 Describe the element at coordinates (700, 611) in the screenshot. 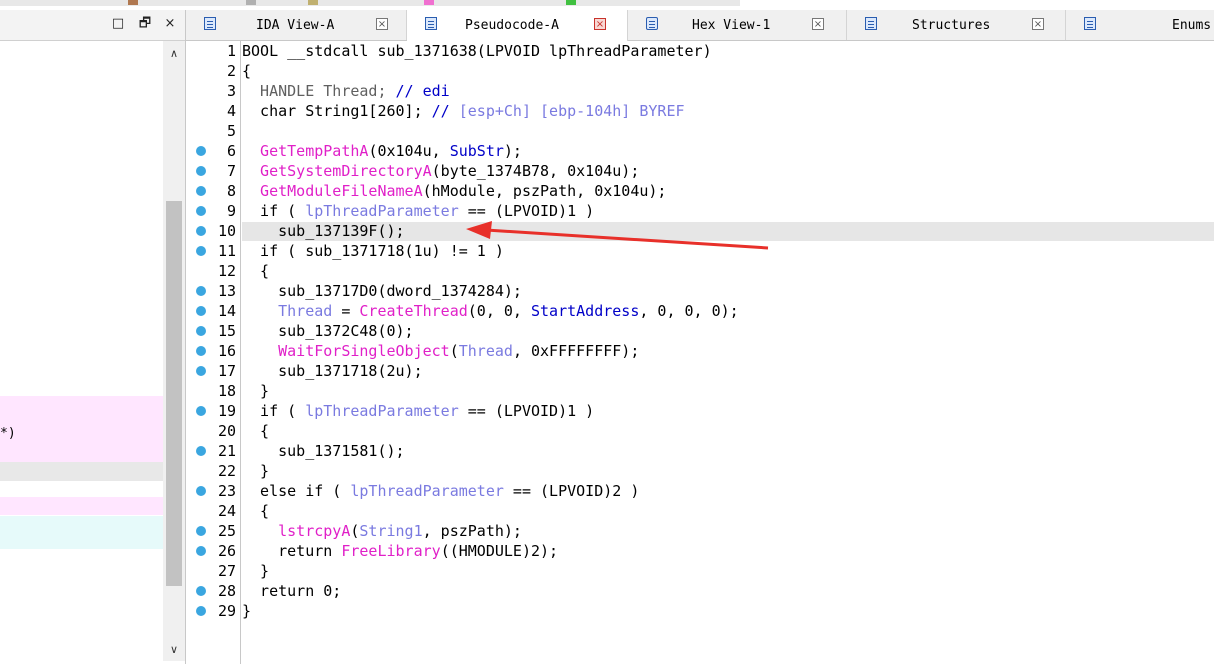

I see `code-line: 29}` at that location.